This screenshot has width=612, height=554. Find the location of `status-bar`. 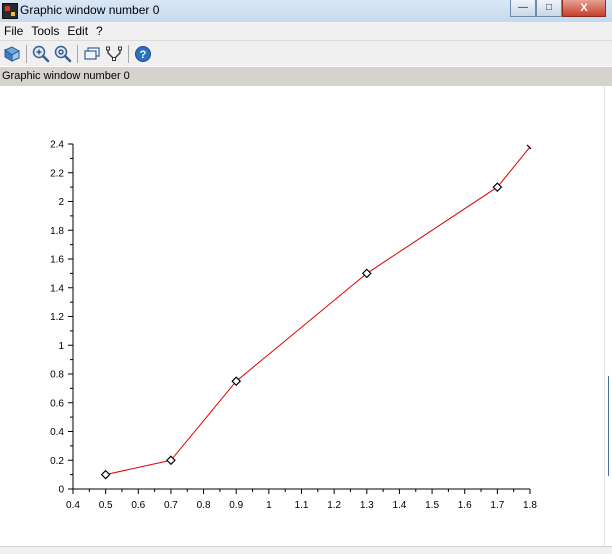

status-bar is located at coordinates (306, 550).